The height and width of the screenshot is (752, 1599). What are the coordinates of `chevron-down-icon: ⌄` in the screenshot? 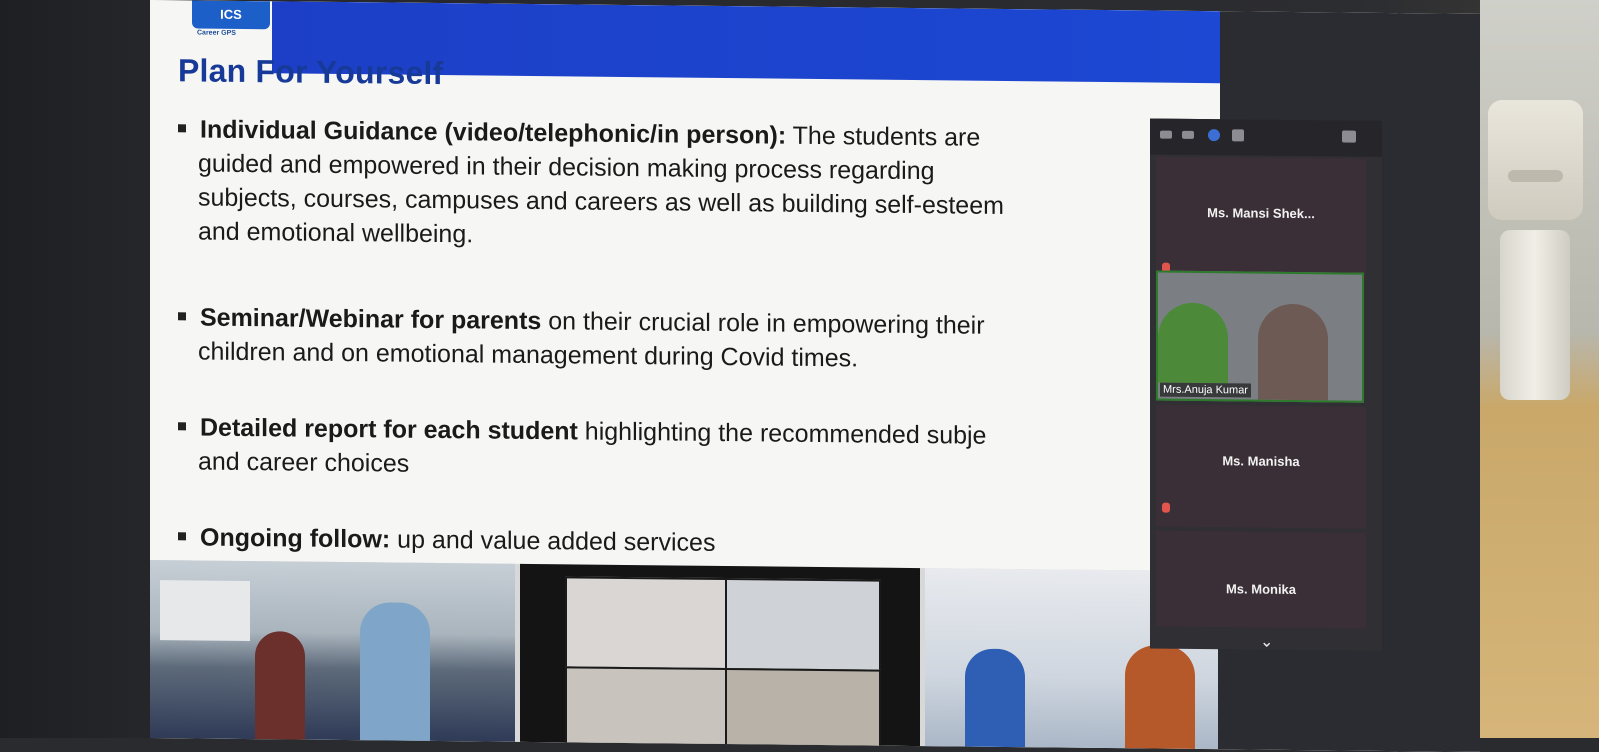 It's located at (1266, 642).